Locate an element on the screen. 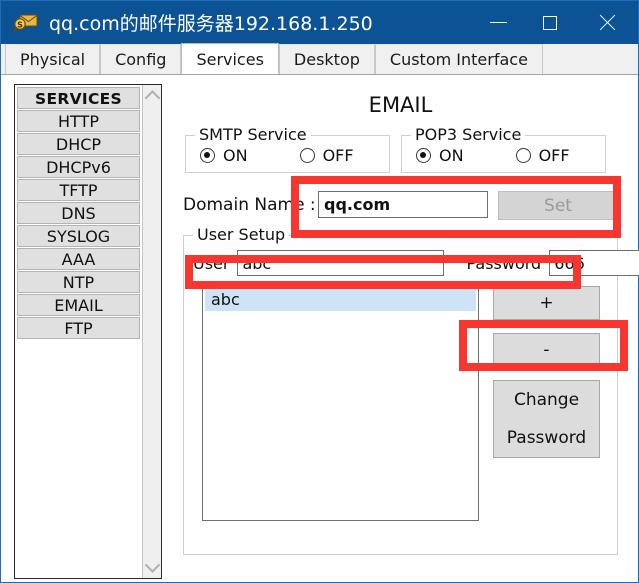 The height and width of the screenshot is (583, 639). window-controls is located at coordinates (555, 22).